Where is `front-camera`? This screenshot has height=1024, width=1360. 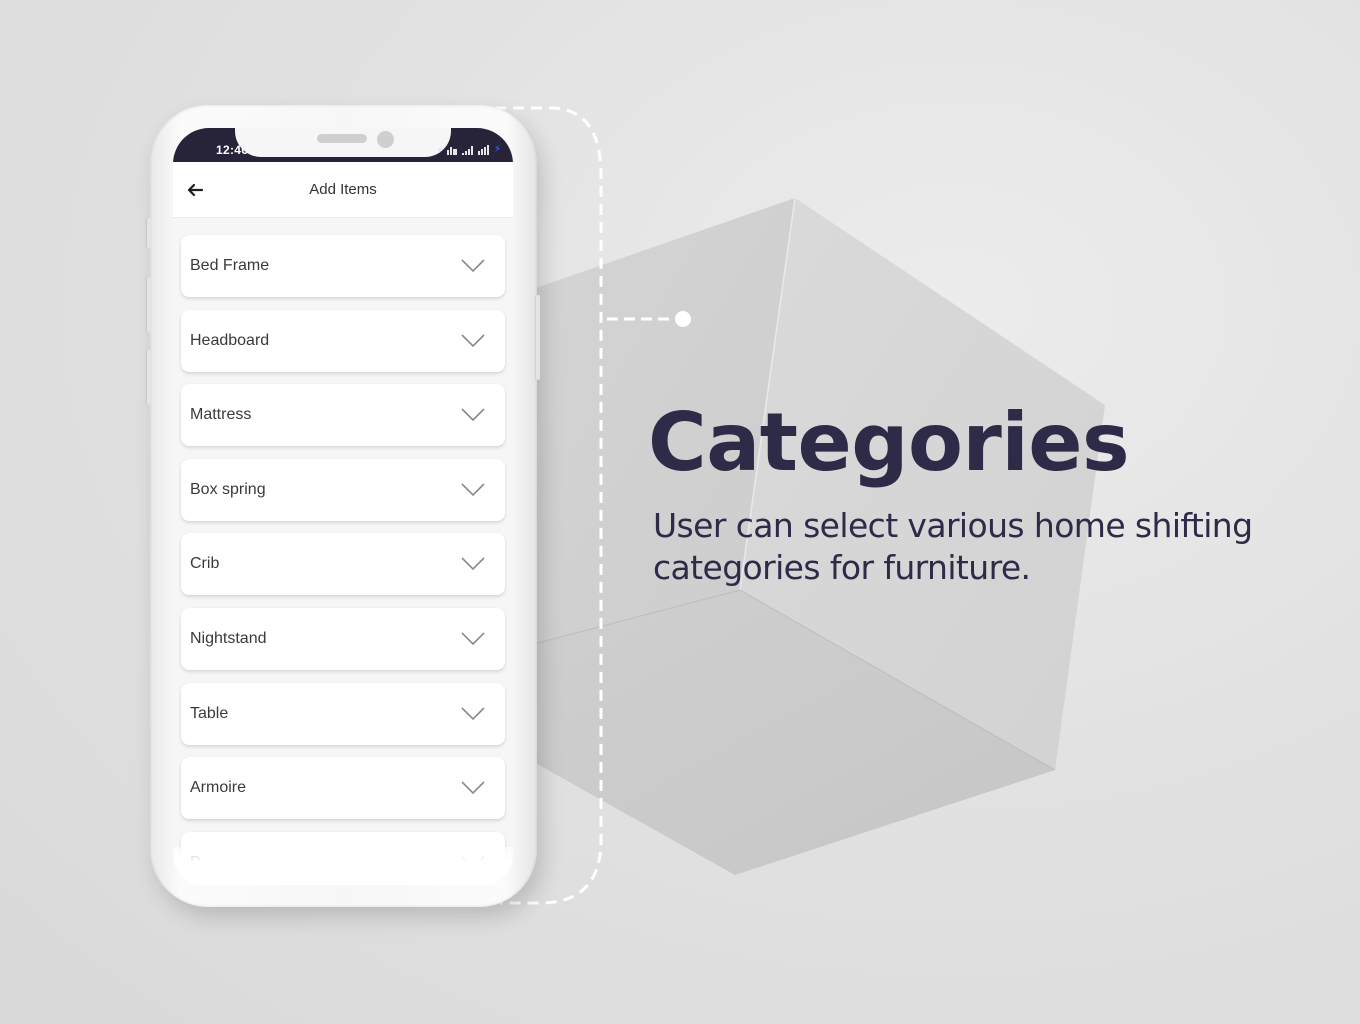 front-camera is located at coordinates (385, 139).